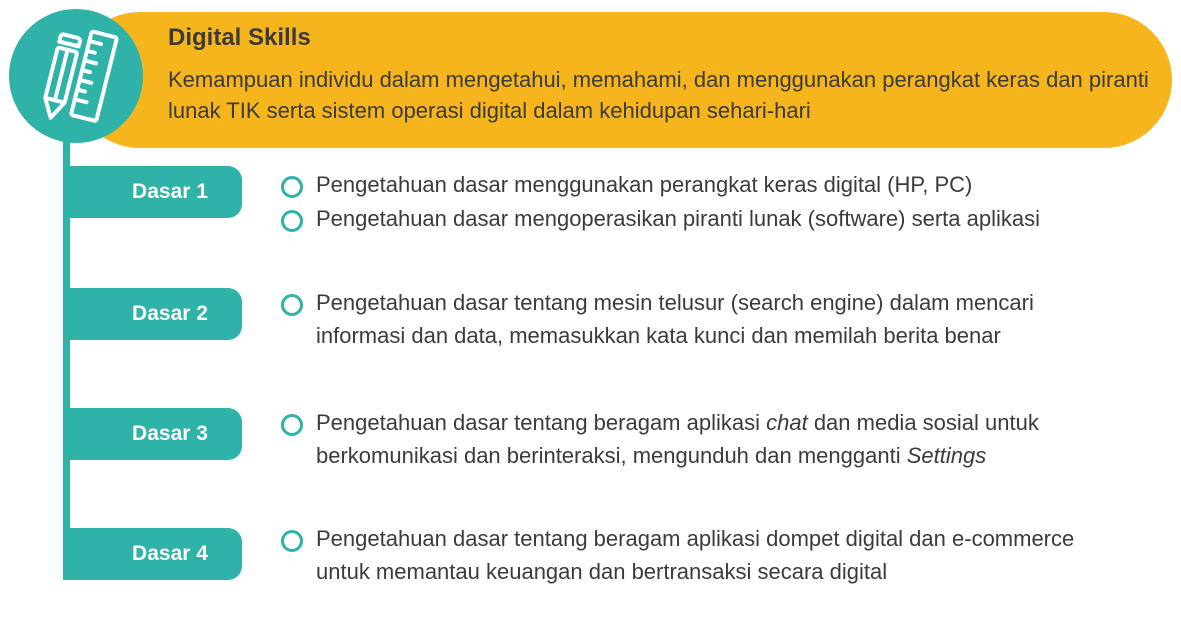  I want to click on level-tag-dasar-3: Dasar 3, so click(155, 434).